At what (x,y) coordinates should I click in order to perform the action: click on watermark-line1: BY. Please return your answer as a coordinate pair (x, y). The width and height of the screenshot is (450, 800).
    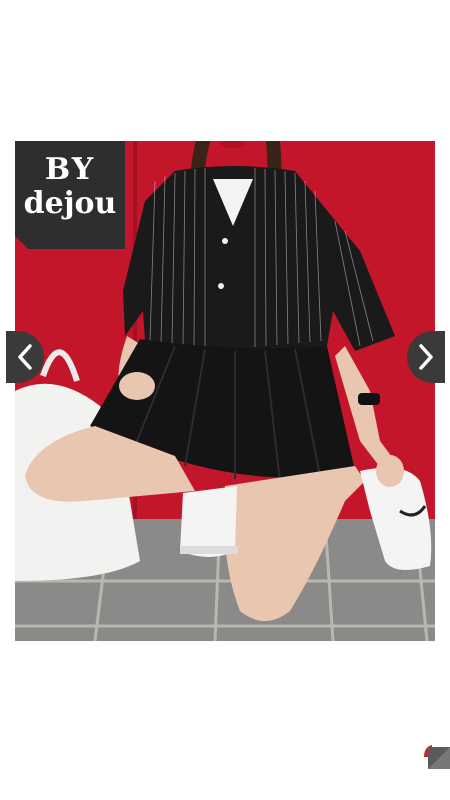
    Looking at the image, I should click on (70, 169).